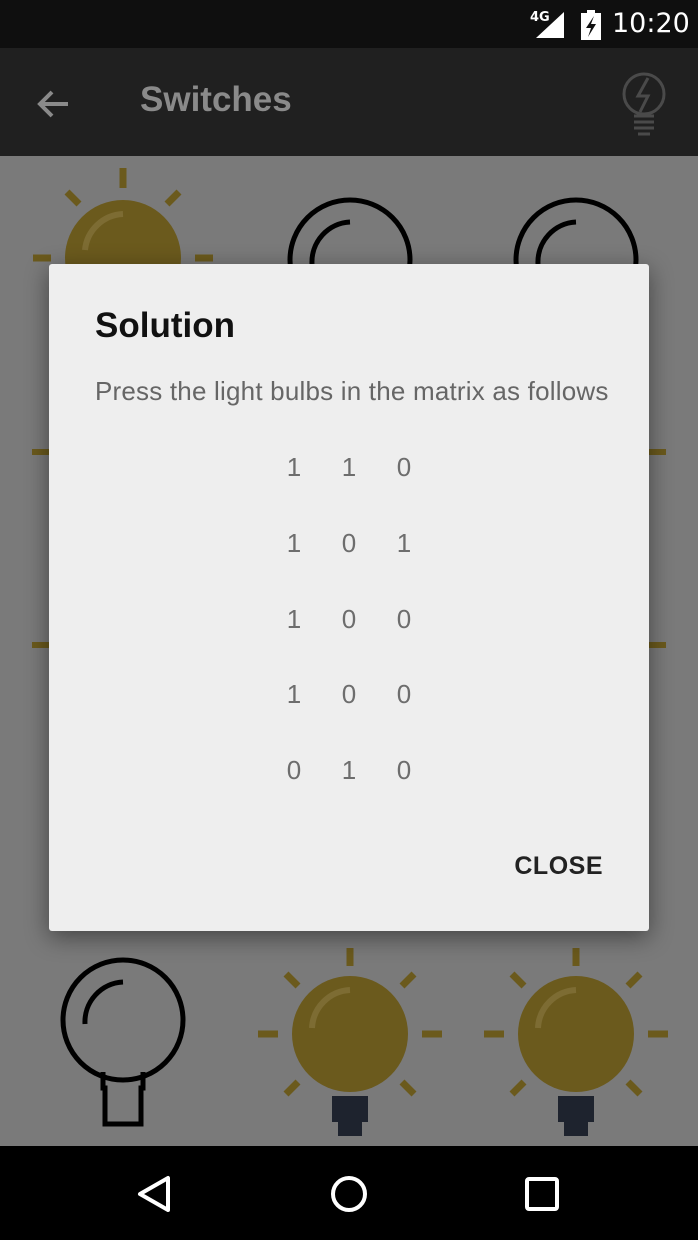  What do you see at coordinates (644, 103) in the screenshot?
I see `lightbulb-hint-icon` at bounding box center [644, 103].